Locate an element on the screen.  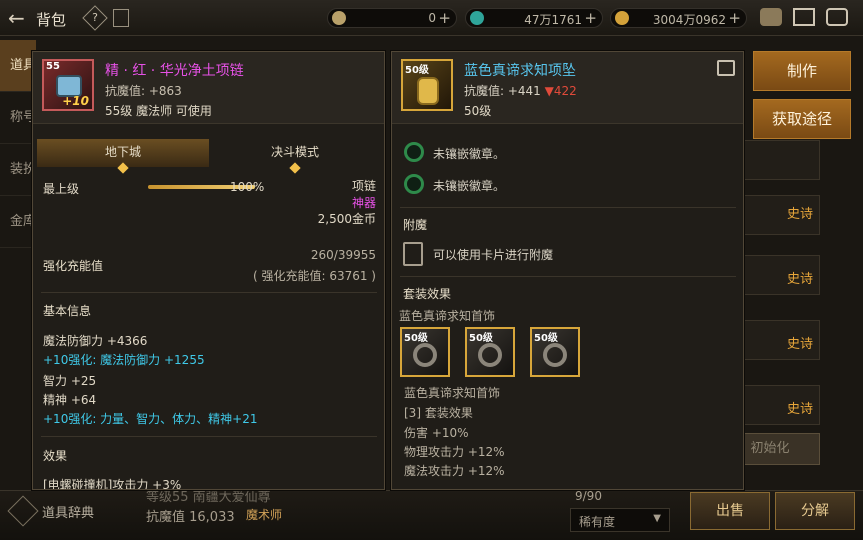
set-piece-necklace: 50级 is located at coordinates (425, 352).